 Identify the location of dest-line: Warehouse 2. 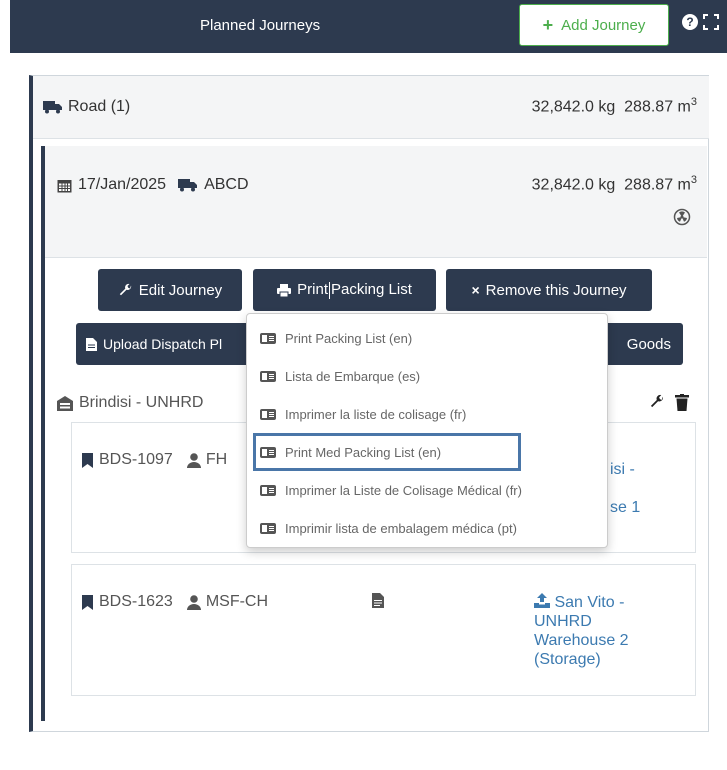
(581, 640).